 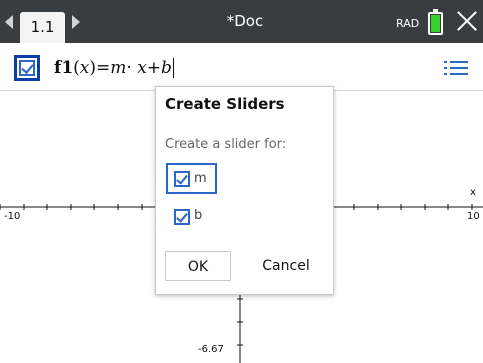 I want to click on menu-icon, so click(x=456, y=68).